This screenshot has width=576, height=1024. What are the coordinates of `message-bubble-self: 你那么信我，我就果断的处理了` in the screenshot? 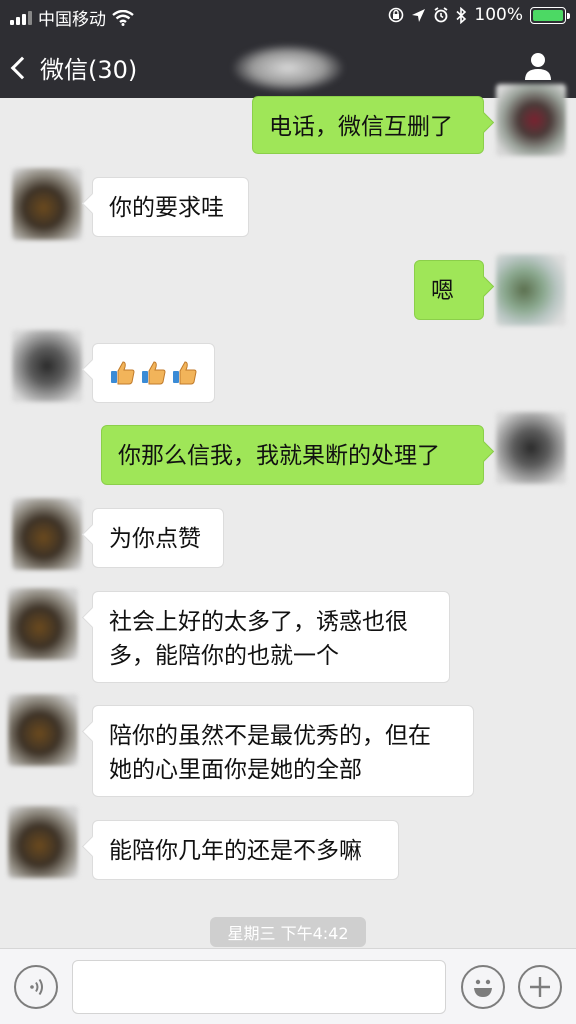 It's located at (292, 455).